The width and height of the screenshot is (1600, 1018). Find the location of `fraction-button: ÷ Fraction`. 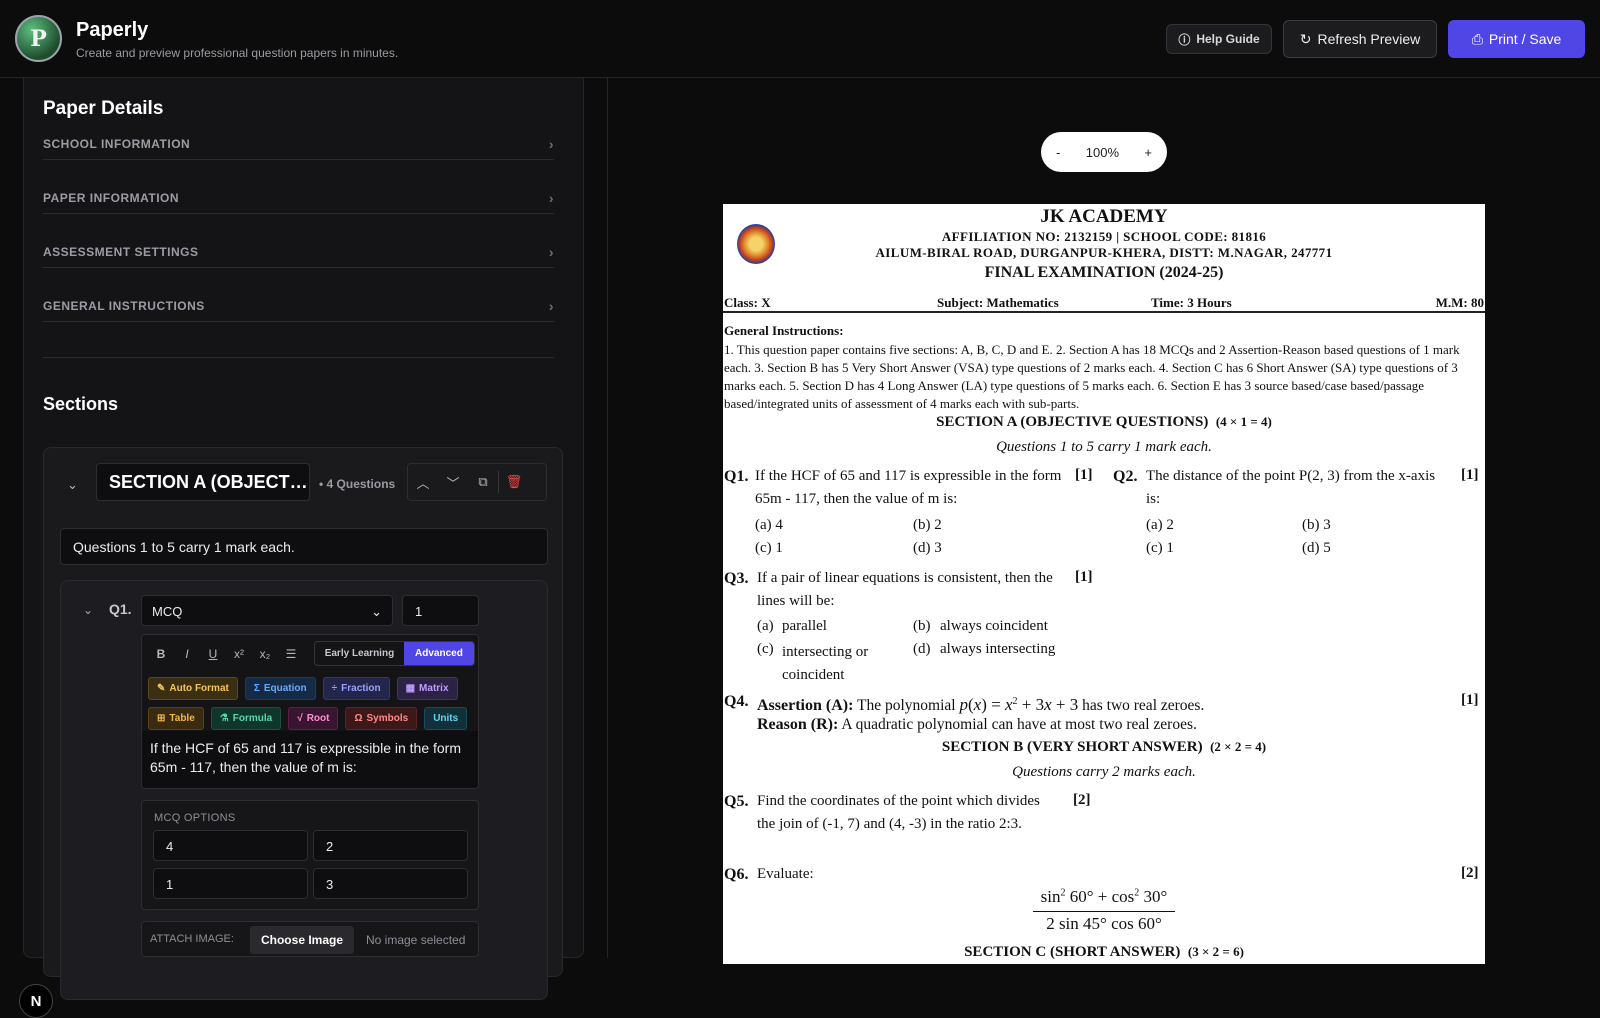

fraction-button: ÷ Fraction is located at coordinates (356, 688).